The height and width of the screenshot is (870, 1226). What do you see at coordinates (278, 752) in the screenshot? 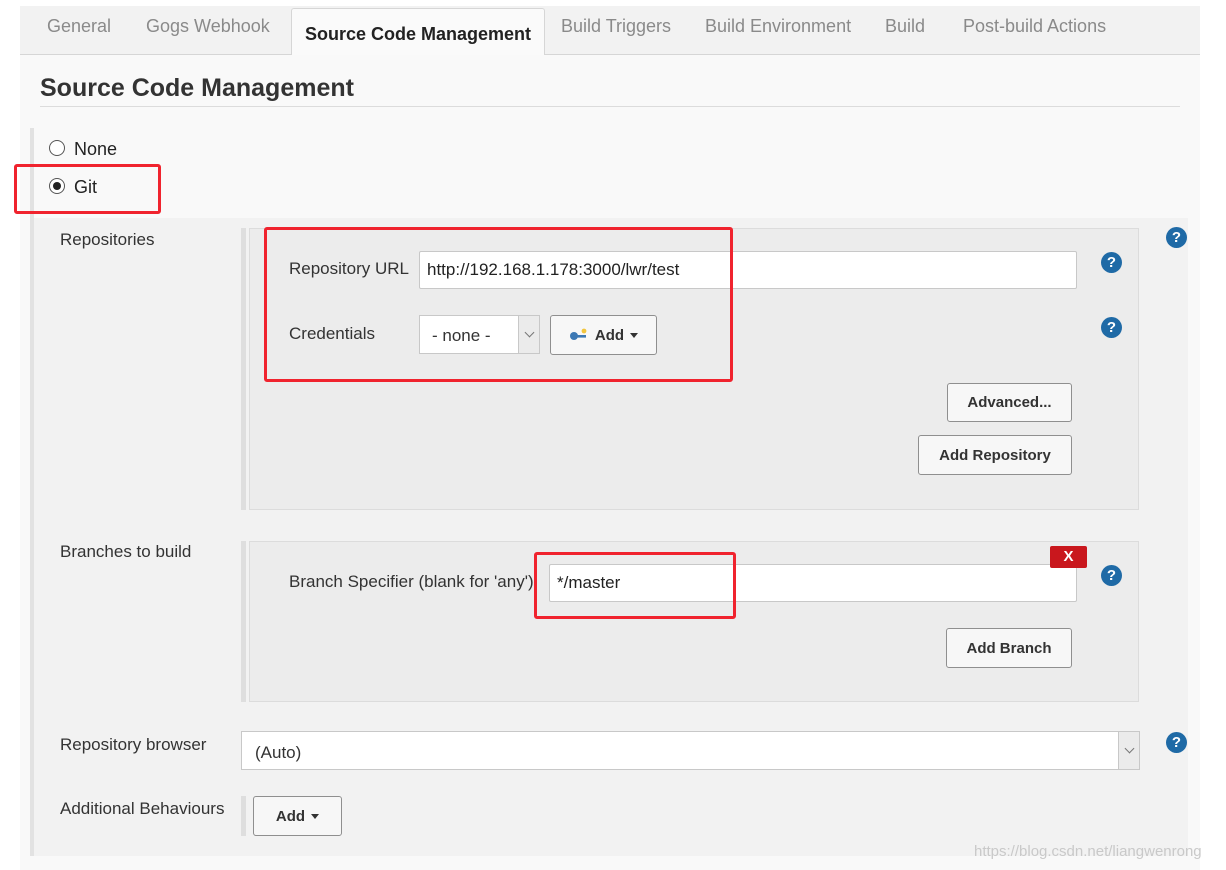
I see `repository-browser-value: (Auto)` at bounding box center [278, 752].